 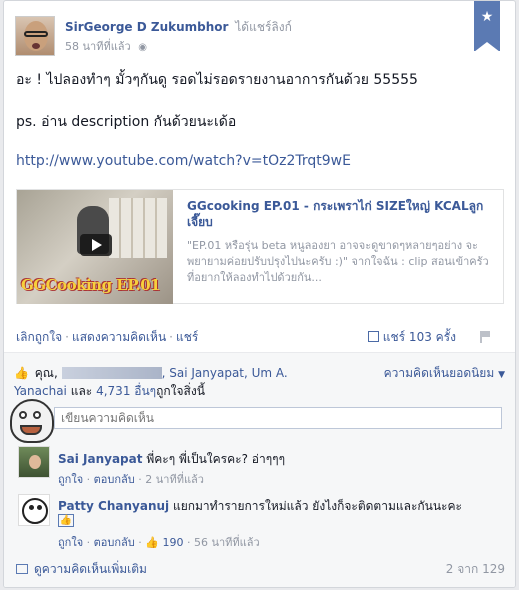 I want to click on post-text-line2: ps. อ่าน description กันด้วยนะเด้อ, so click(x=126, y=122).